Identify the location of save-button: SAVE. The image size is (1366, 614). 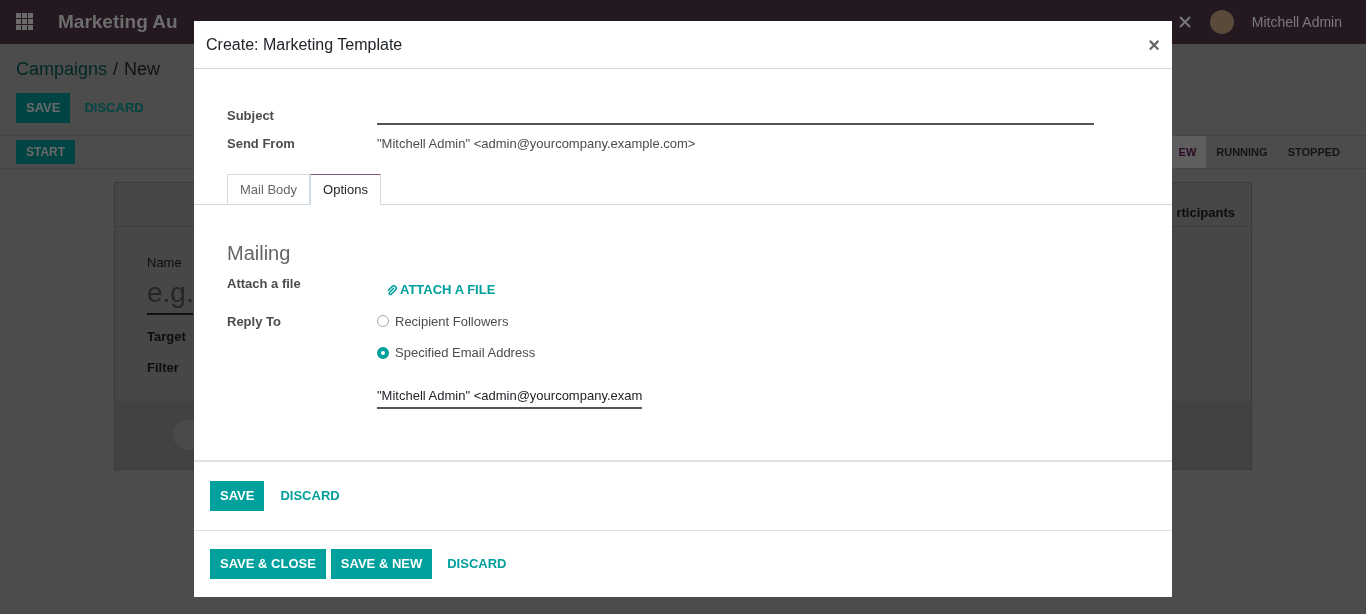
(43, 108).